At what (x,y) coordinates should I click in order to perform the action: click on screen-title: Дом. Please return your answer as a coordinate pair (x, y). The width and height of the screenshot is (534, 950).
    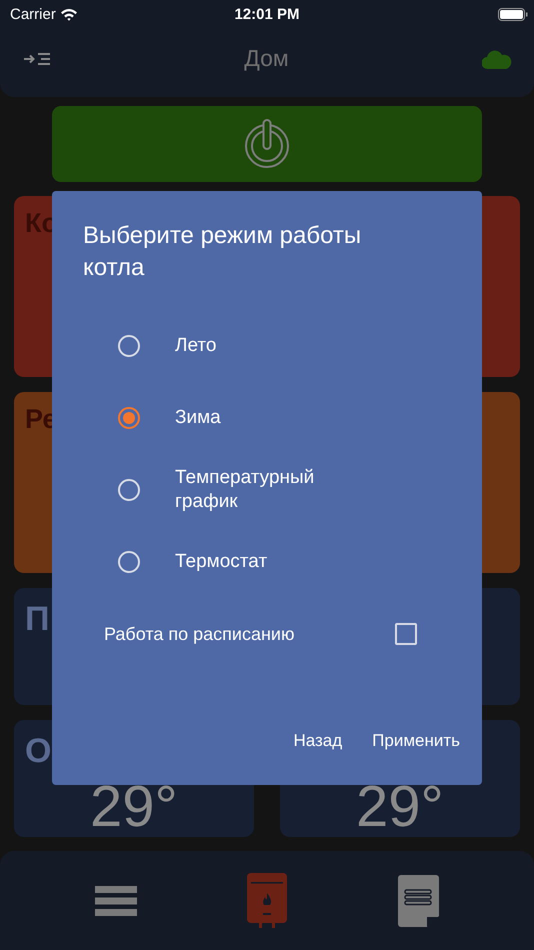
    Looking at the image, I should click on (266, 58).